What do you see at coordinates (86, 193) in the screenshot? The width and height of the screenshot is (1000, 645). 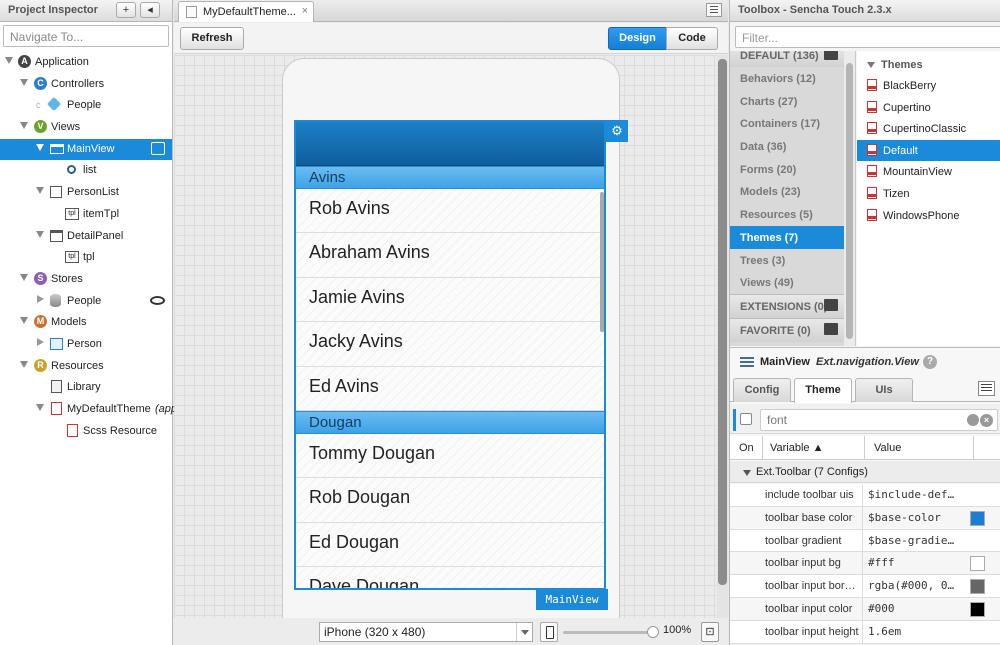 I see `tree-item-personlist: PersonList` at bounding box center [86, 193].